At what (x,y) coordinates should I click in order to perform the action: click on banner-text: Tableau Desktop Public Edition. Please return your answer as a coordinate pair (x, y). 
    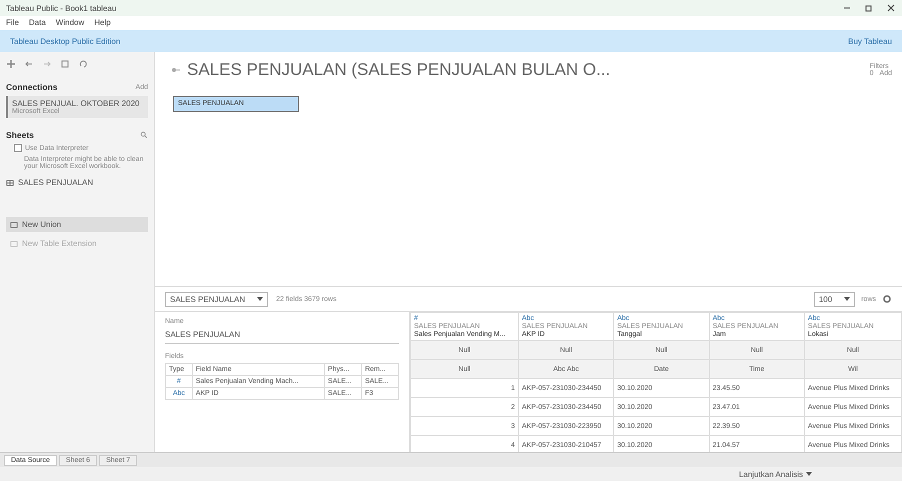
    Looking at the image, I should click on (65, 41).